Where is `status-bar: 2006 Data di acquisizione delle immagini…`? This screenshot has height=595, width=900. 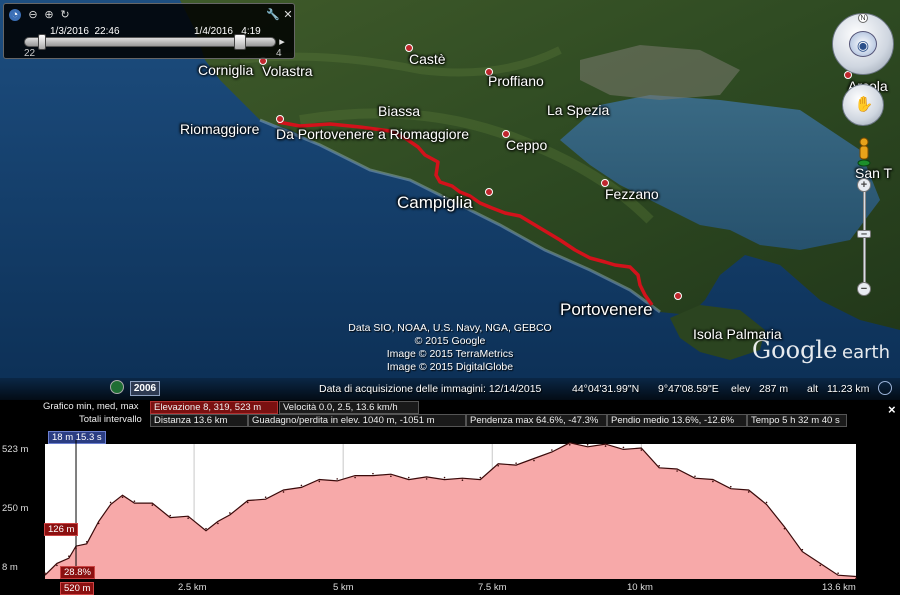 status-bar: 2006 Data di acquisizione delle immagini… is located at coordinates (450, 389).